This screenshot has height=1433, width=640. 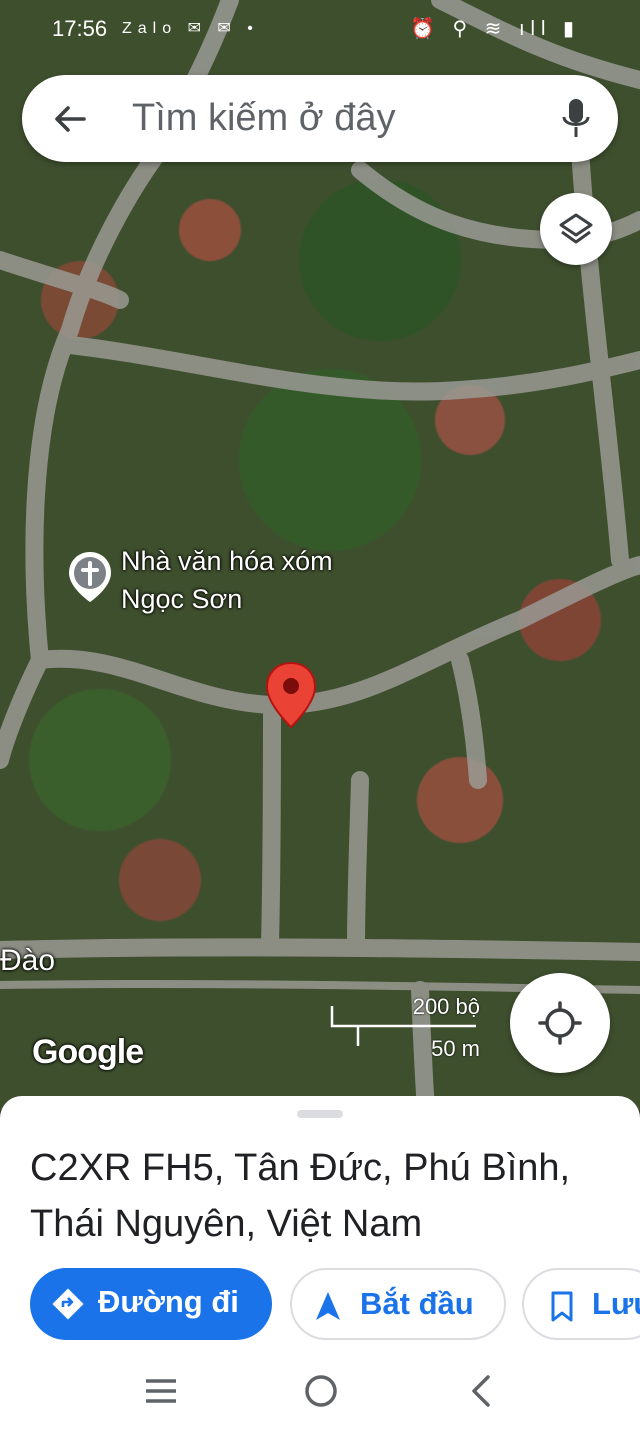 I want to click on start-navigation-button: Bắt đầu, so click(x=398, y=1304).